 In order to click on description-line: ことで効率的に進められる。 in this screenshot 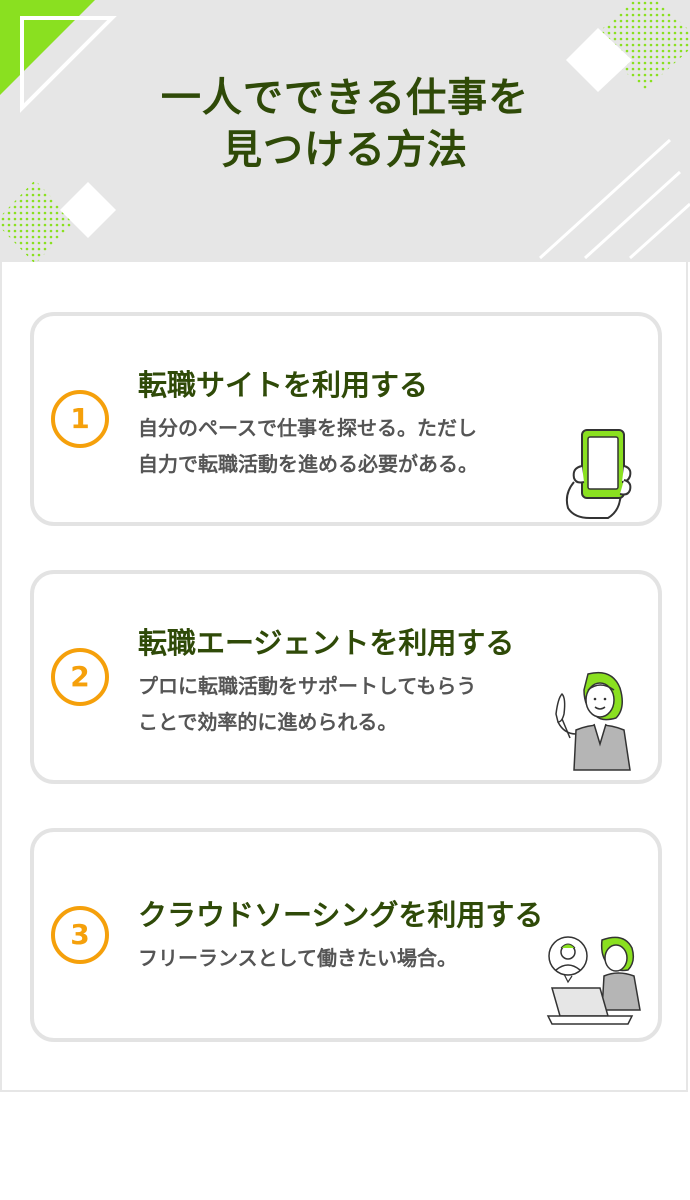, I will do `click(268, 722)`.